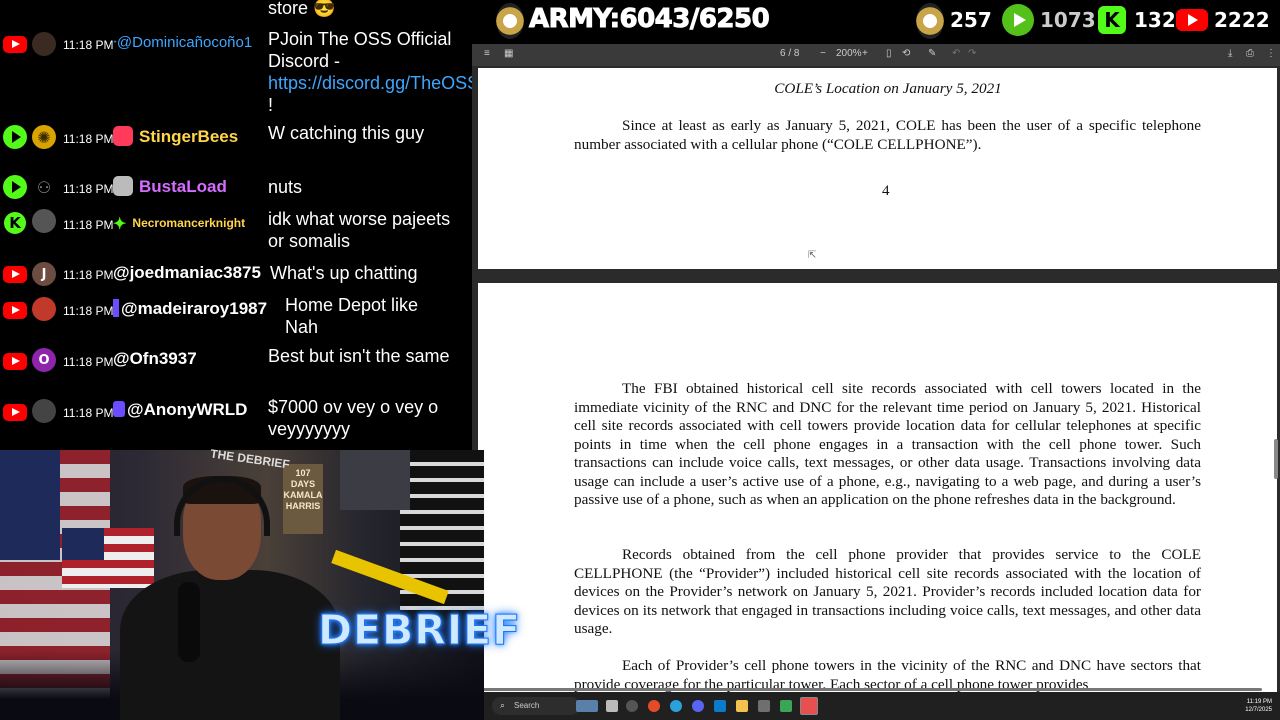  I want to click on sunflower-icon: ✺, so click(44, 137).